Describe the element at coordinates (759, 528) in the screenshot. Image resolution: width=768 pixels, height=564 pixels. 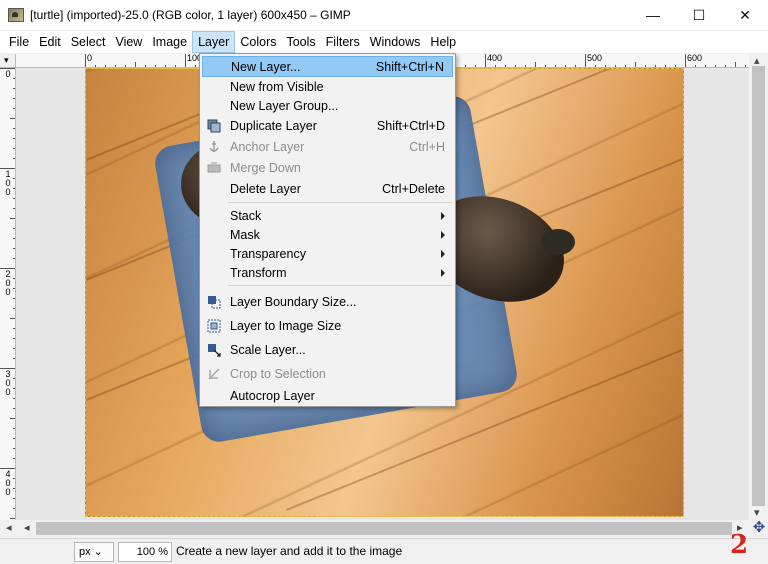
I see `navigate-icon: ✥` at that location.